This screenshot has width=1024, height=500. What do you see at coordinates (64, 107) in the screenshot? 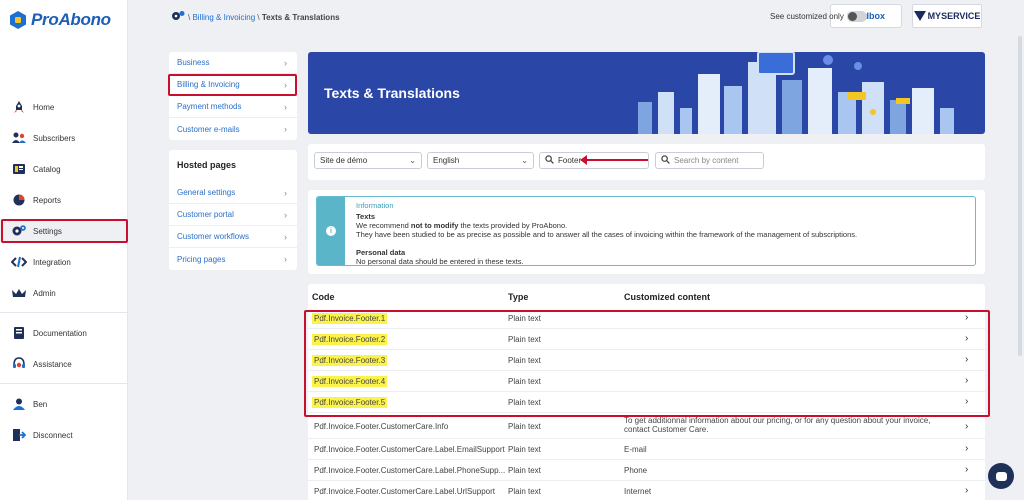
I see `sidebar-item-home: Home` at bounding box center [64, 107].